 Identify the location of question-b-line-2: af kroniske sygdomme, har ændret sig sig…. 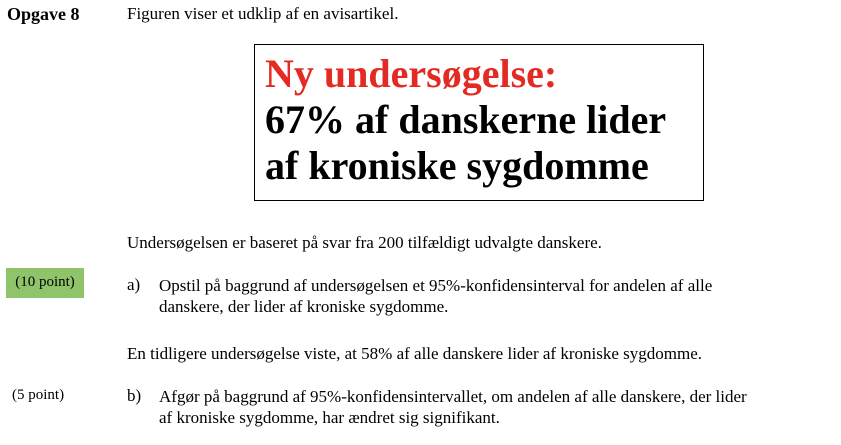
(329, 417).